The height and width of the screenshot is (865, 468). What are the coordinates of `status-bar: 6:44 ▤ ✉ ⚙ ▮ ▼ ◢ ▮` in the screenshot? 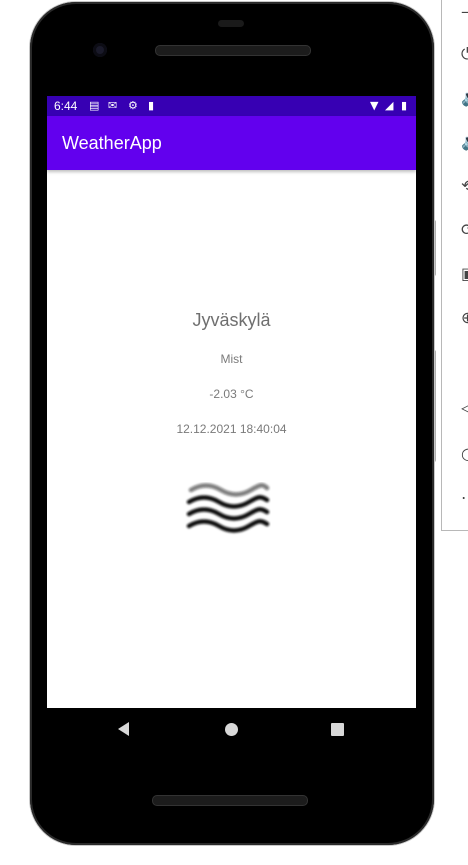 It's located at (231, 106).